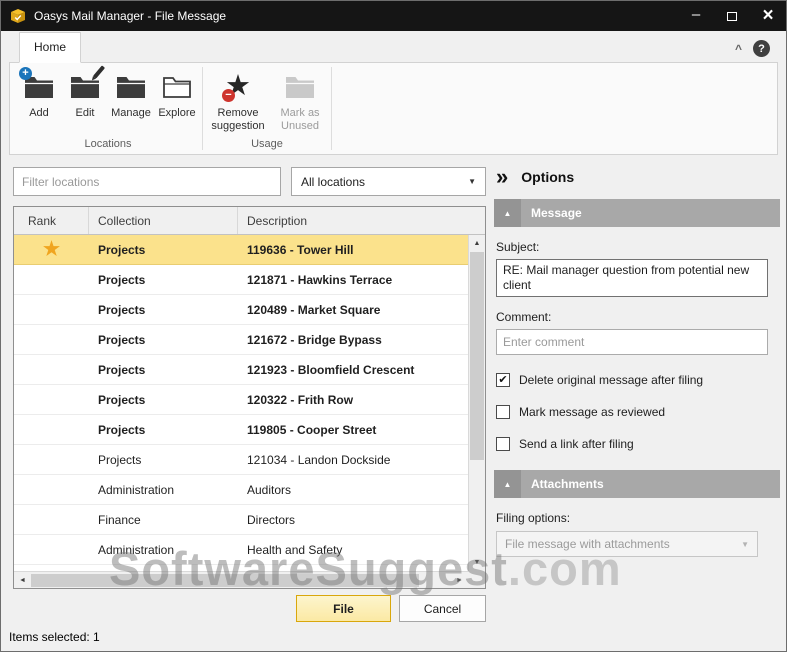  Describe the element at coordinates (300, 86) in the screenshot. I see `folder-unused-icon` at that location.